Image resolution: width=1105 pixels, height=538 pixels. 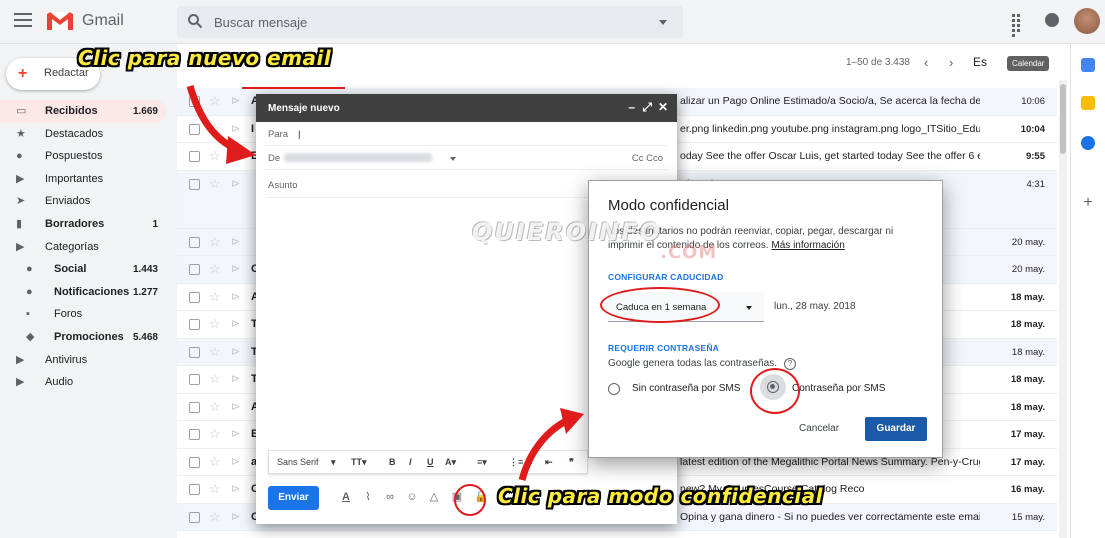 What do you see at coordinates (430, 22) in the screenshot?
I see `search-box: Buscar mensaje` at bounding box center [430, 22].